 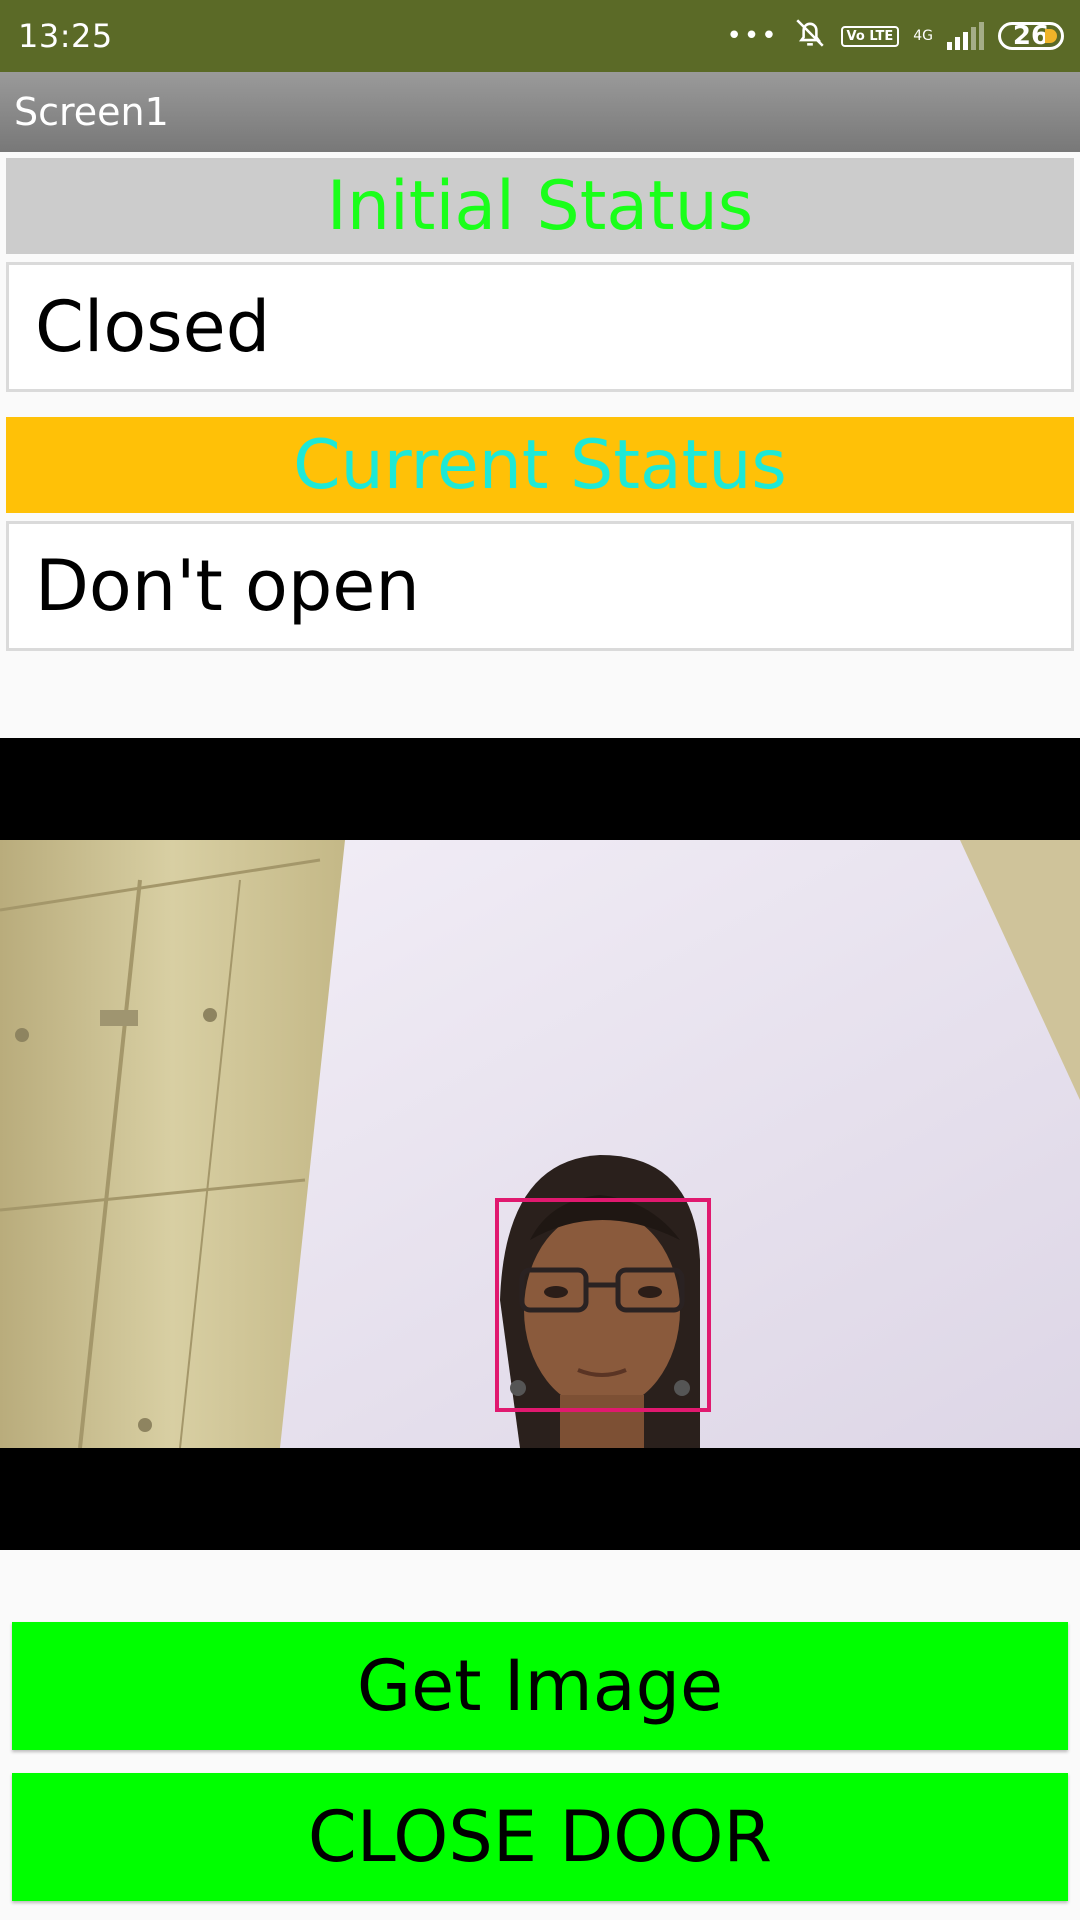 I want to click on network-type: 4G, so click(x=923, y=36).